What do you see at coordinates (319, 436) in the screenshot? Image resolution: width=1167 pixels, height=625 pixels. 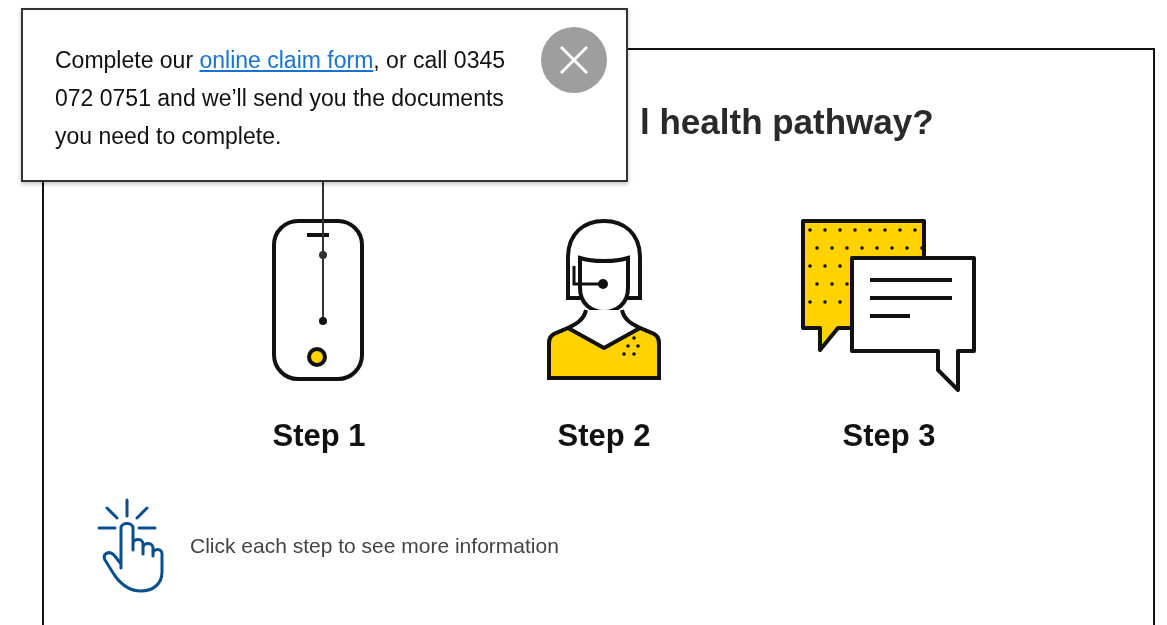 I see `step-label: Step 1` at bounding box center [319, 436].